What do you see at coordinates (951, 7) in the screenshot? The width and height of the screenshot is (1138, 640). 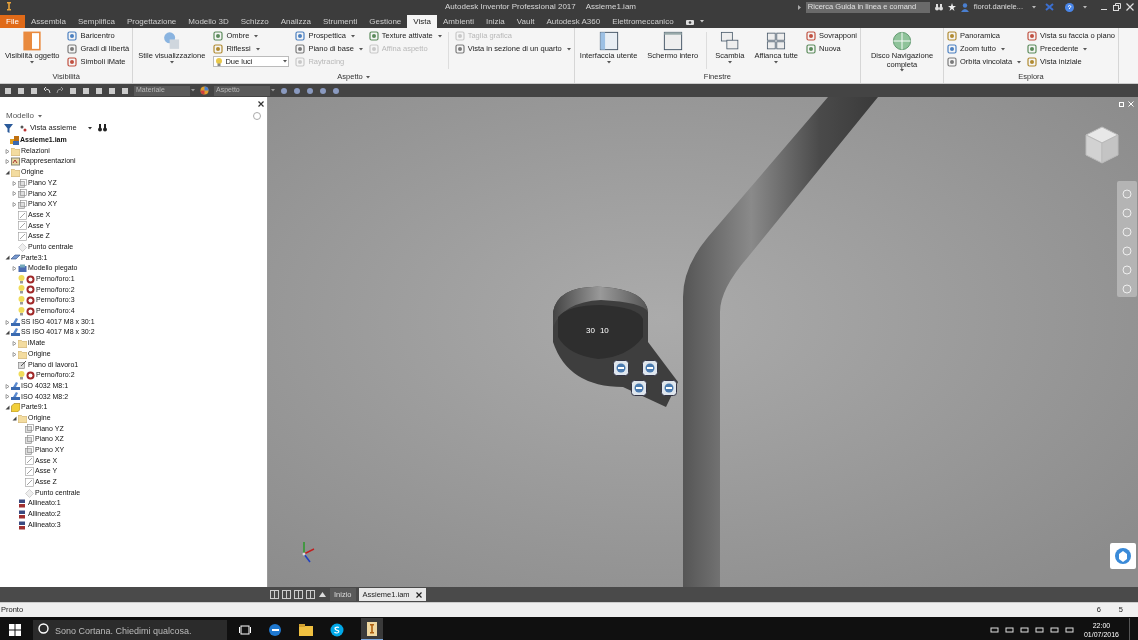 I see `star-icon` at bounding box center [951, 7].